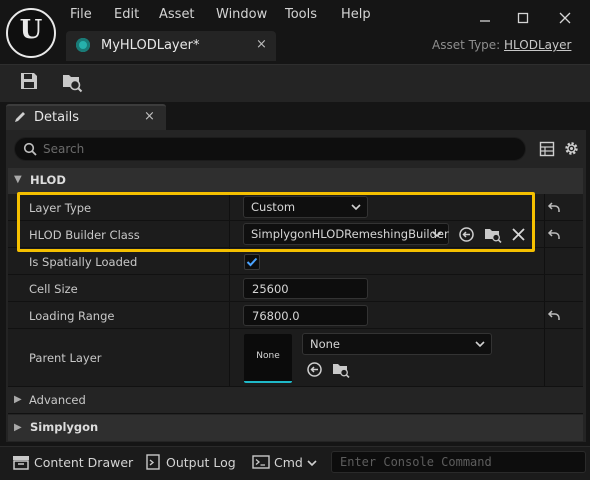 The width and height of the screenshot is (590, 480). What do you see at coordinates (397, 344) in the screenshot?
I see `parent-layer-combo: None` at bounding box center [397, 344].